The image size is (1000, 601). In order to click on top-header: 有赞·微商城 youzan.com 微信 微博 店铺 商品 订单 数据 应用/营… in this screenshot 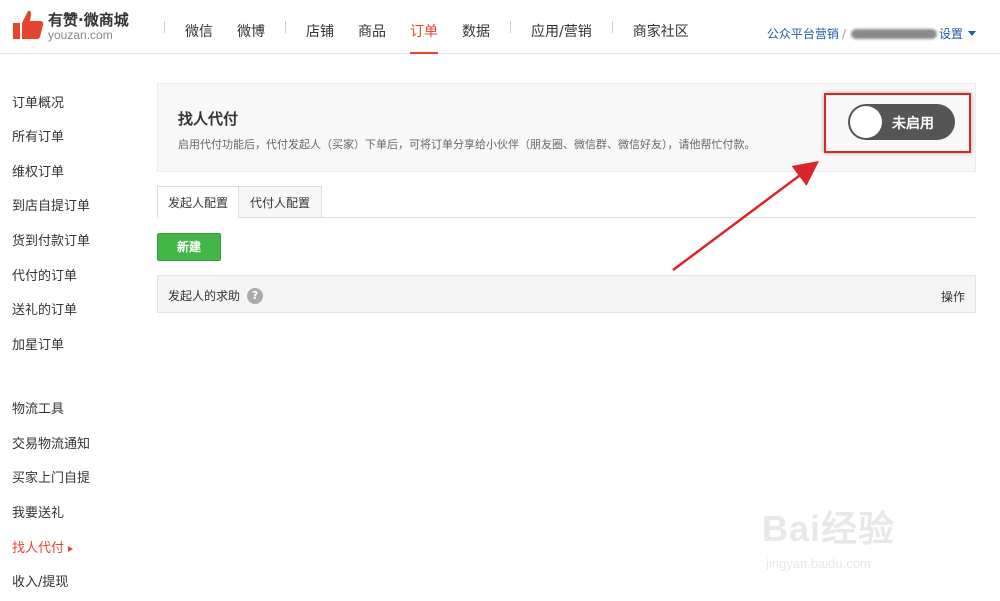, I will do `click(500, 27)`.